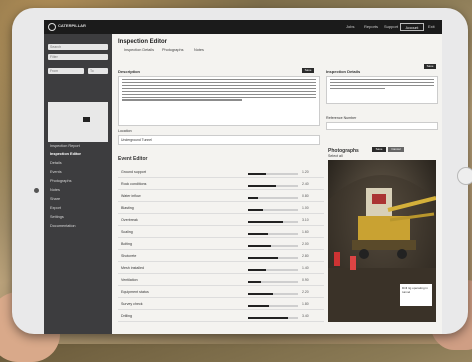  I want to click on details-textarea, so click(382, 90).